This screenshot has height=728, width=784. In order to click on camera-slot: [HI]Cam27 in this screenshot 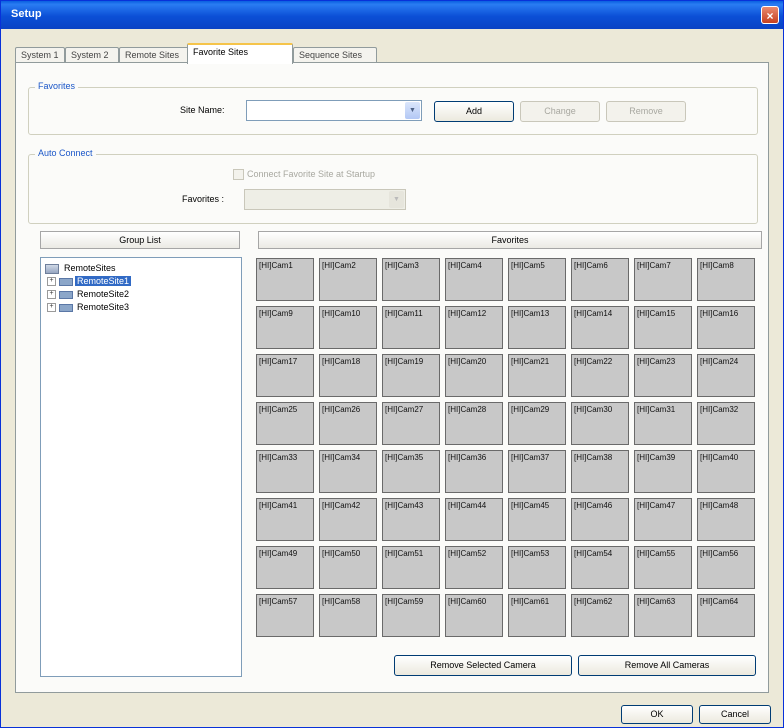, I will do `click(411, 423)`.